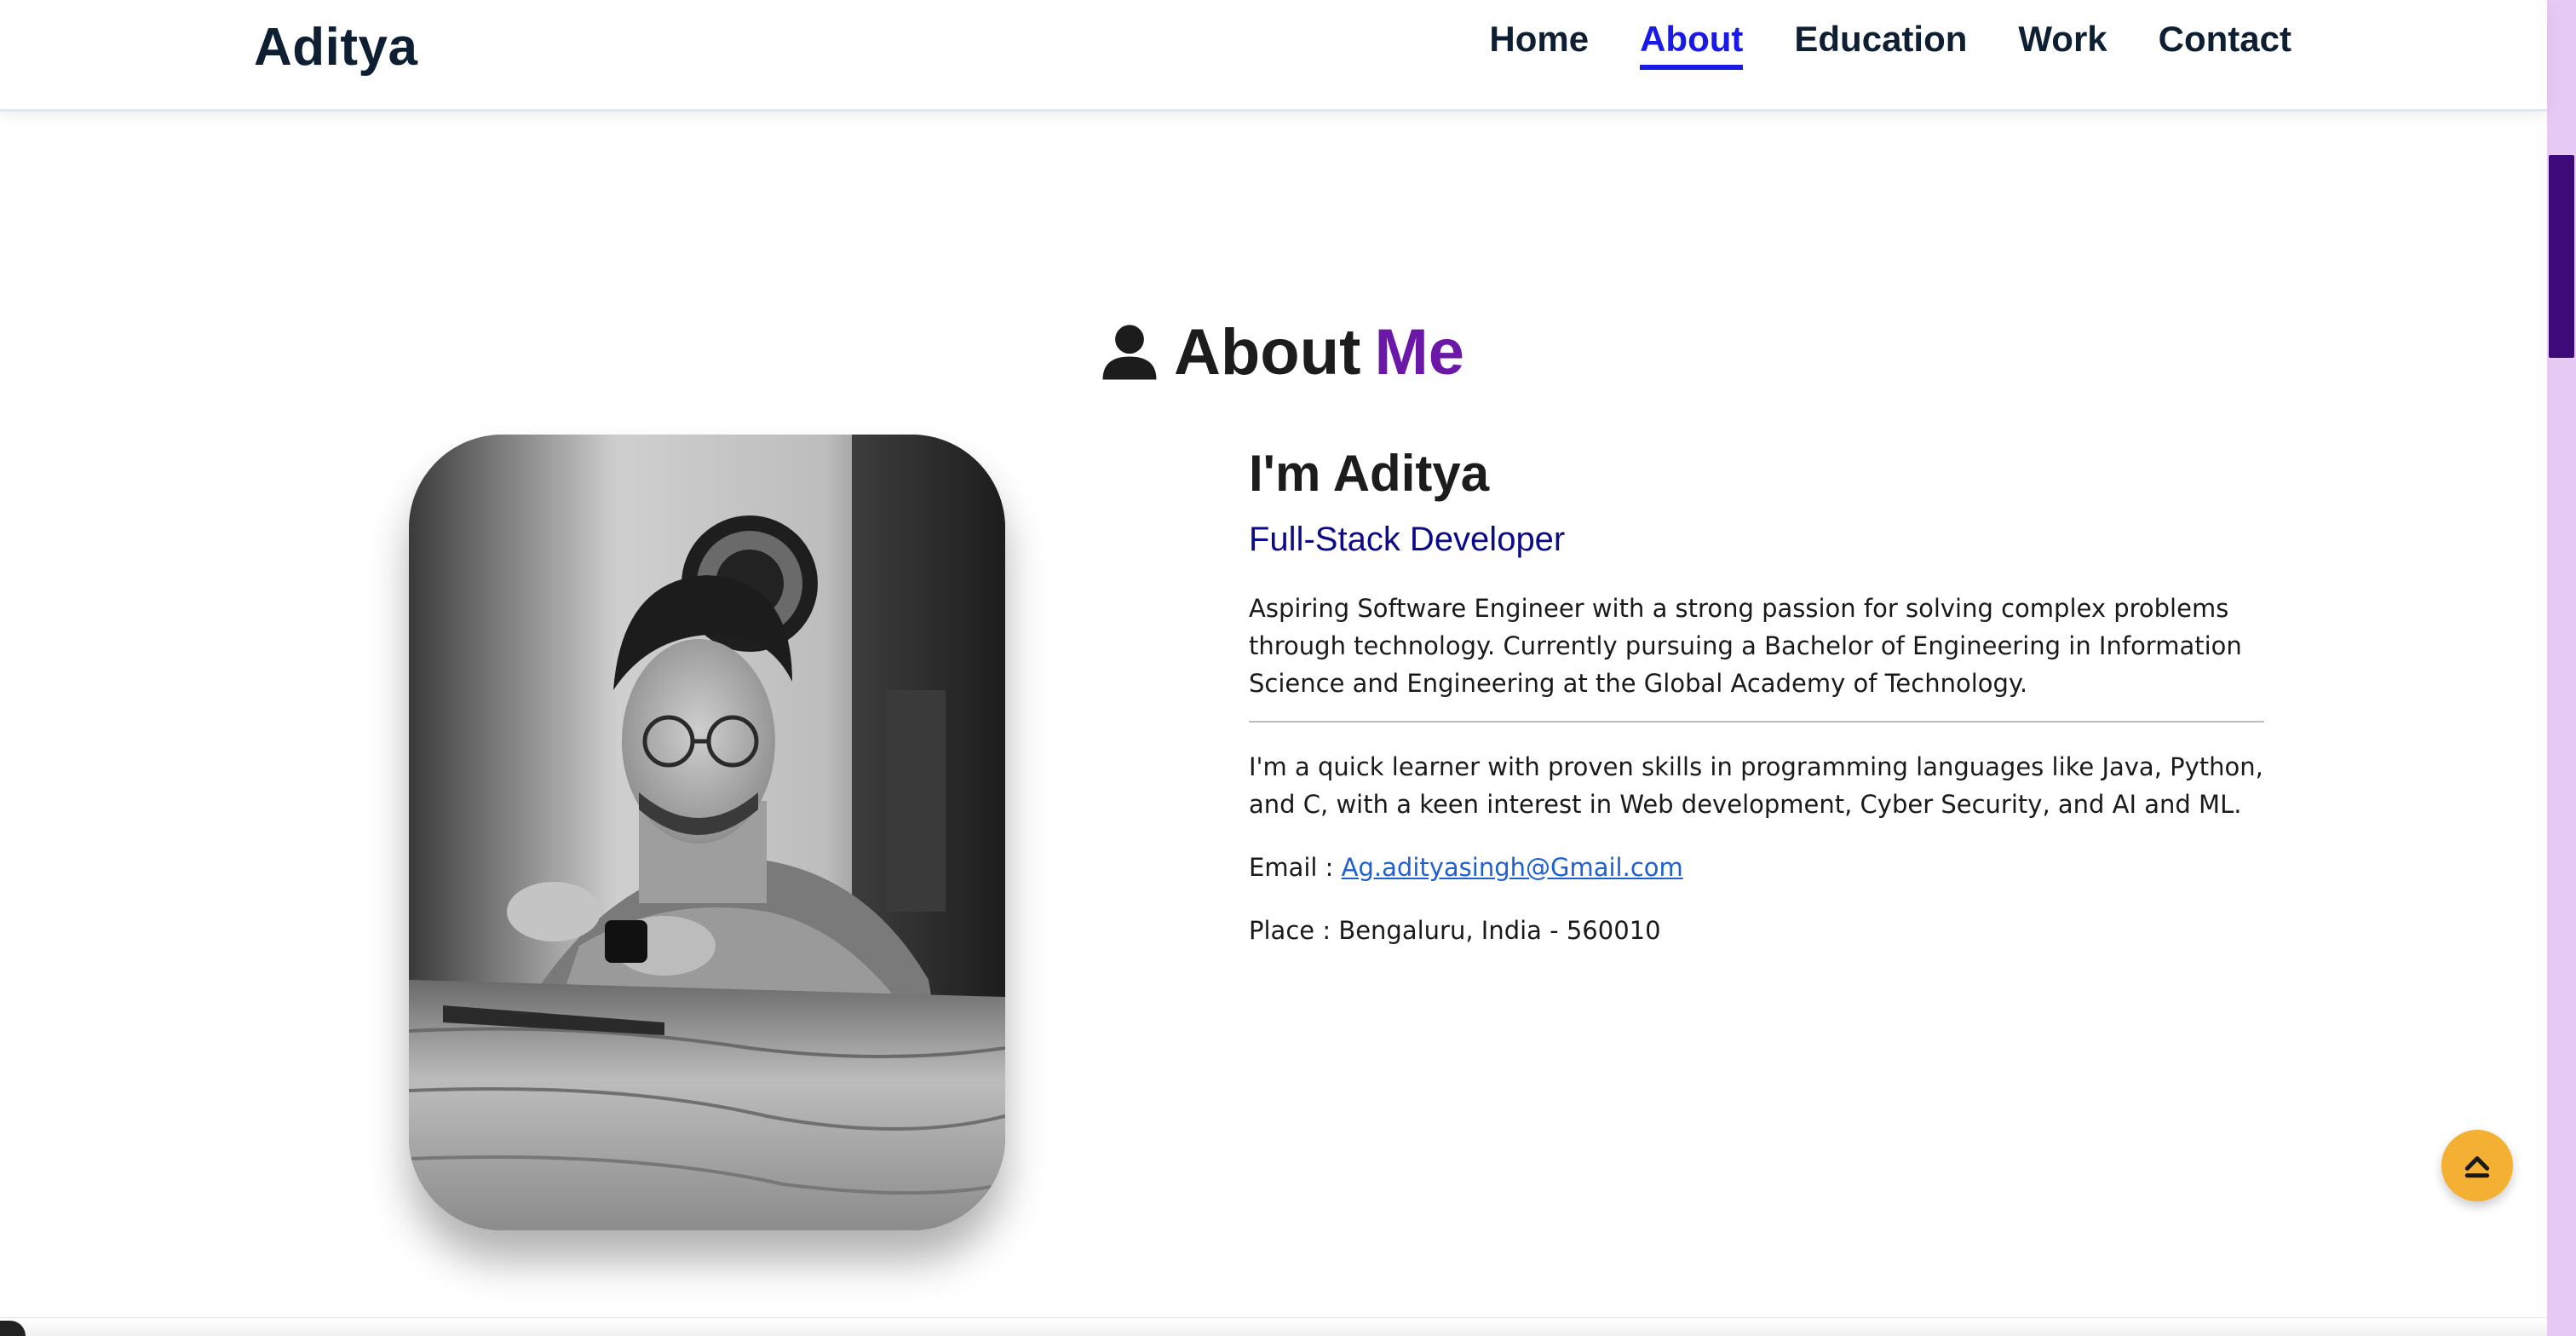  What do you see at coordinates (1407, 539) in the screenshot?
I see `about-role: Full-Stack Developer` at bounding box center [1407, 539].